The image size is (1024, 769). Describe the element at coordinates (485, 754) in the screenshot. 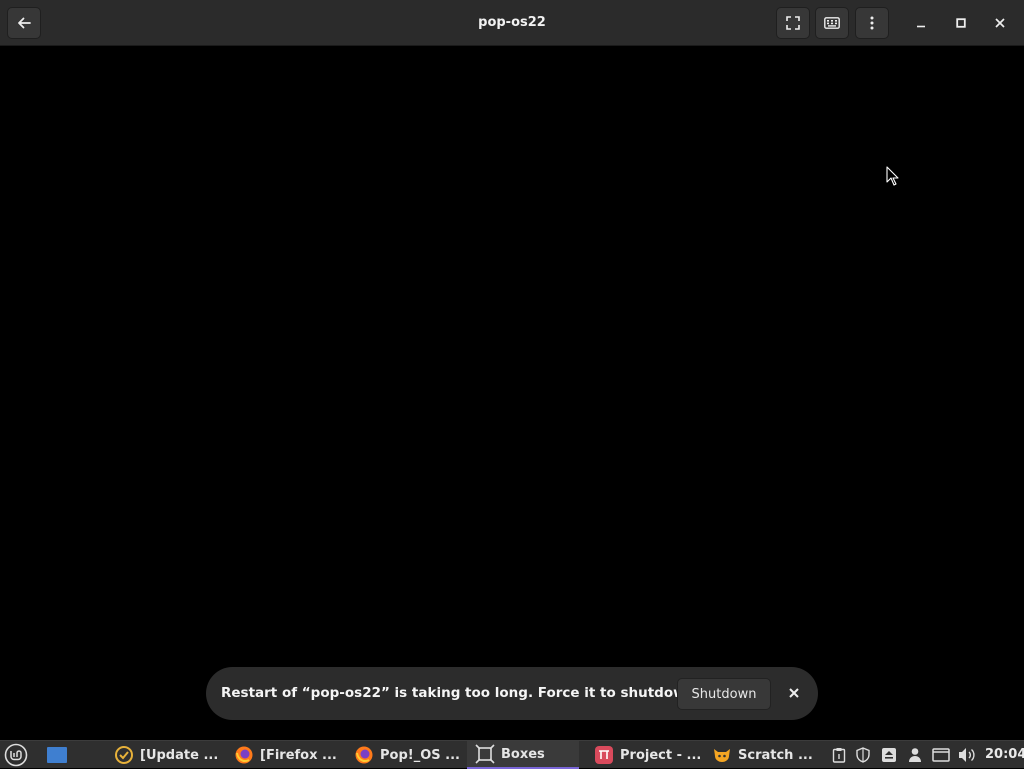

I see `boxes-icon` at that location.